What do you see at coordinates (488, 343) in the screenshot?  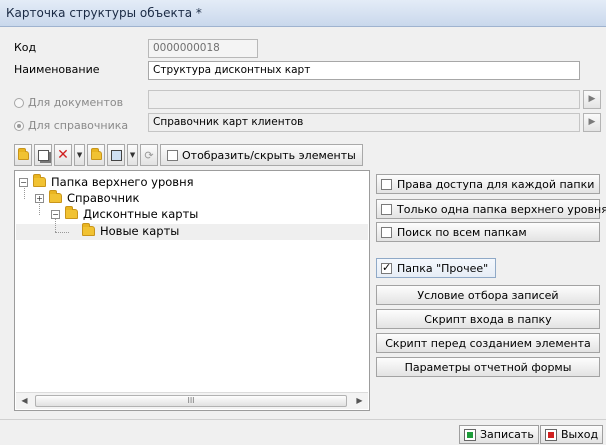 I see `before-create-script-button: Скрипт перед созданием элемента` at bounding box center [488, 343].